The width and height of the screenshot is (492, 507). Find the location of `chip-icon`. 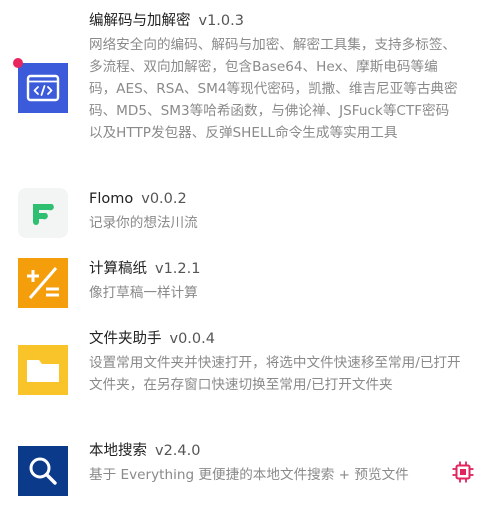

chip-icon is located at coordinates (463, 472).